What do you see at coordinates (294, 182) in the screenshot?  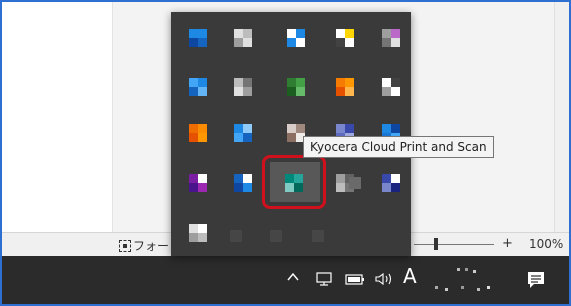 I see `red-highlight-box` at bounding box center [294, 182].